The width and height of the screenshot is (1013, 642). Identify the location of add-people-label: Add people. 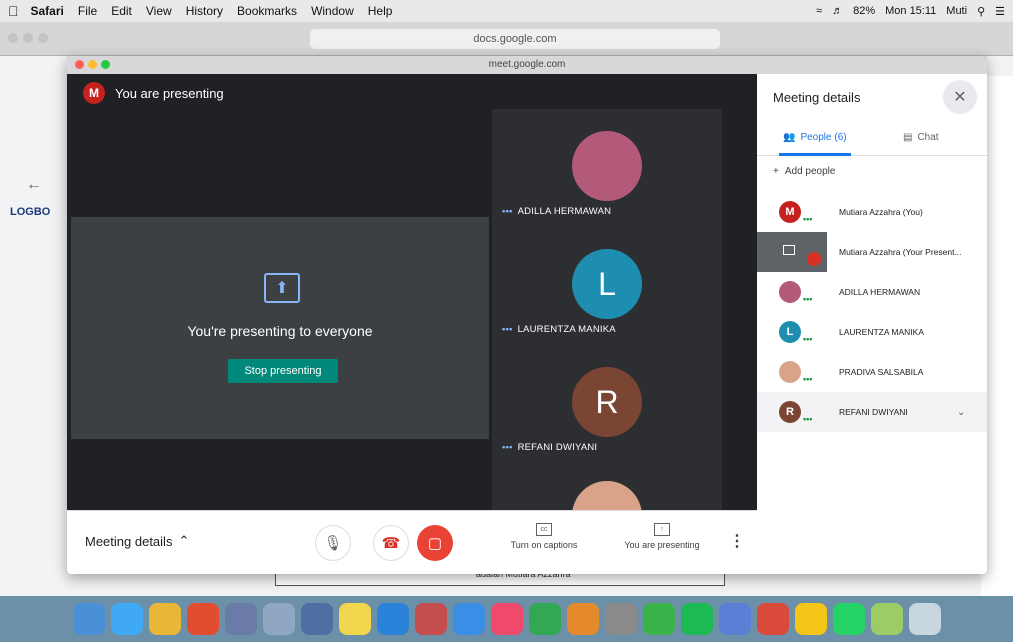
(810, 171).